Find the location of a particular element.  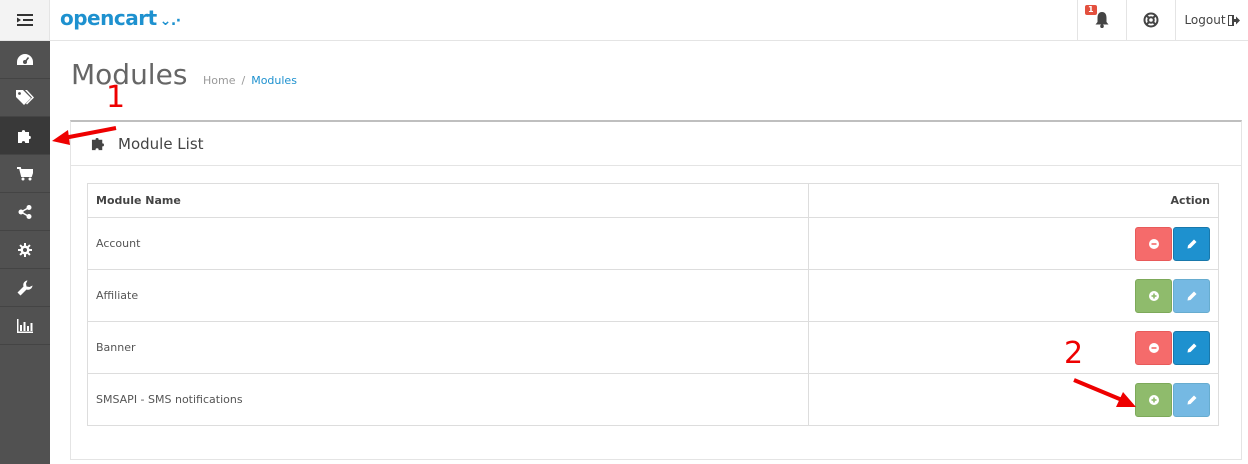

logout-label: Logout is located at coordinates (1205, 20).